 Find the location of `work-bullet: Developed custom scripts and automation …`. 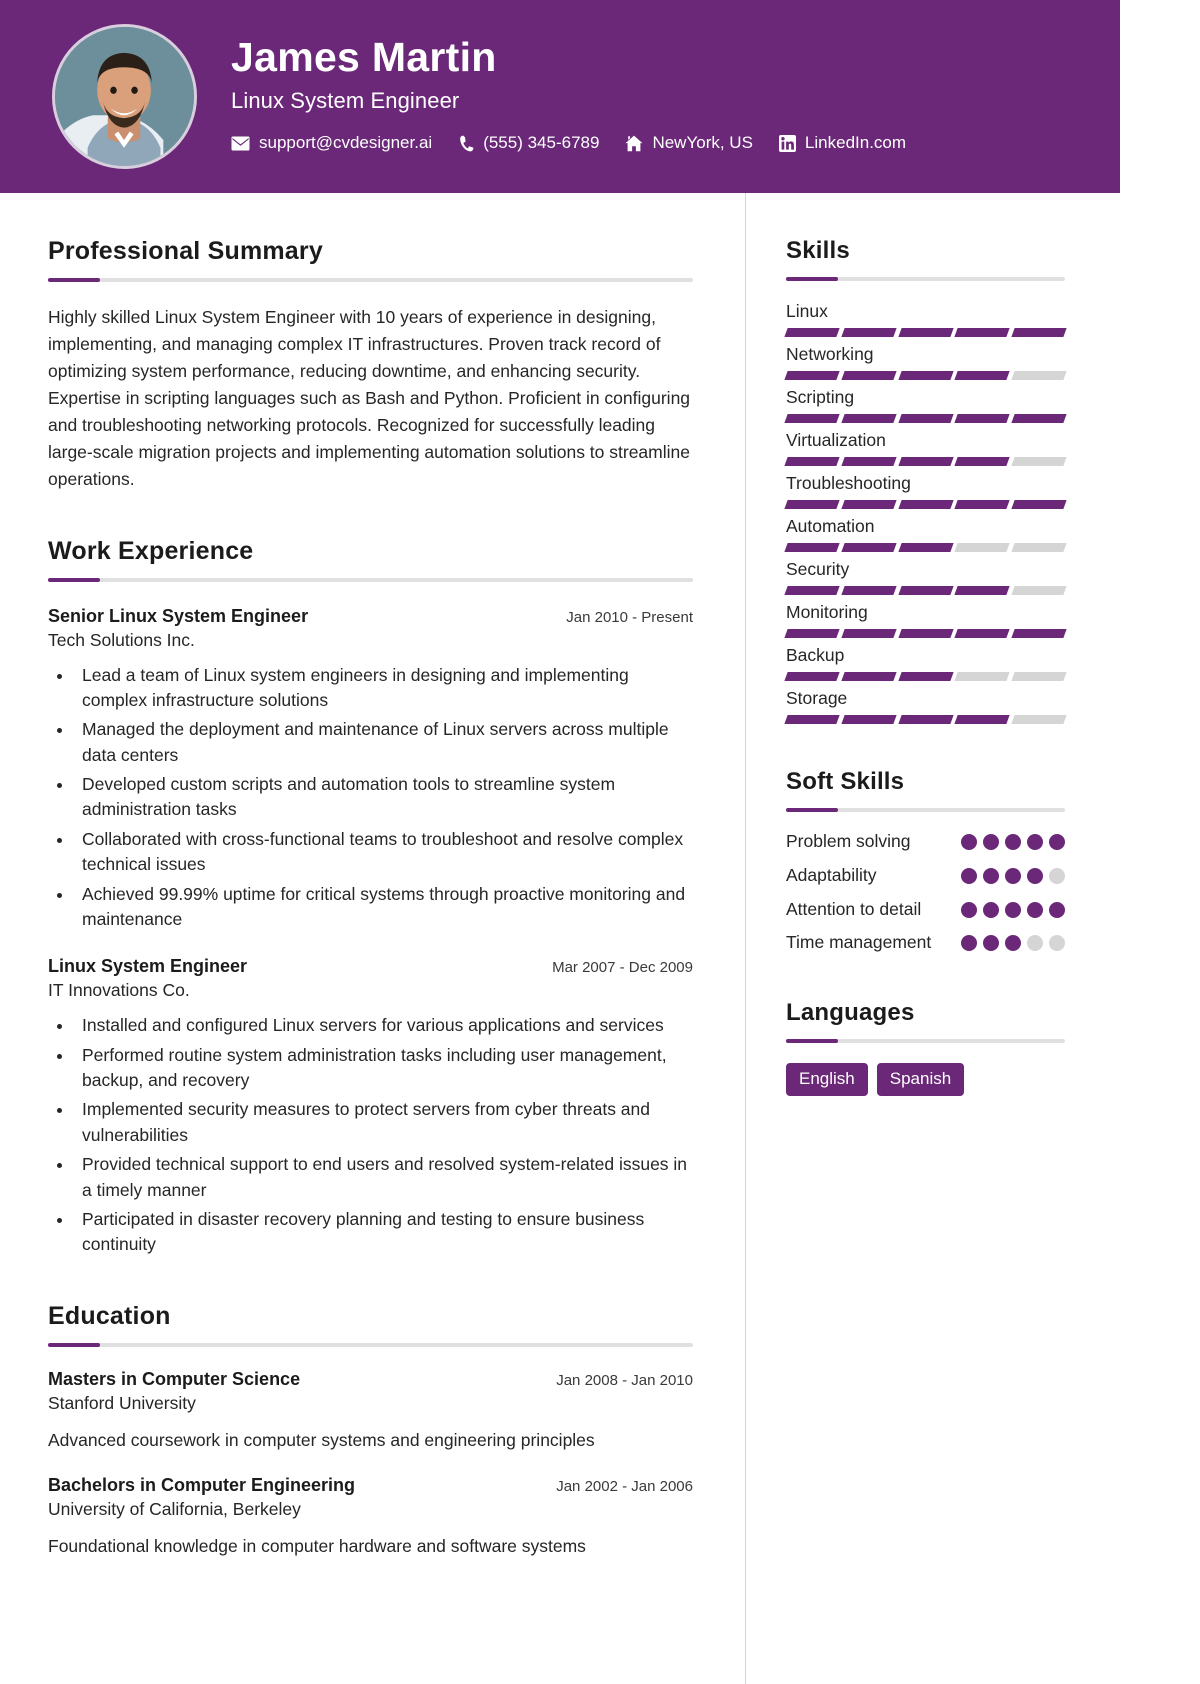

work-bullet: Developed custom scripts and automation … is located at coordinates (383, 797).